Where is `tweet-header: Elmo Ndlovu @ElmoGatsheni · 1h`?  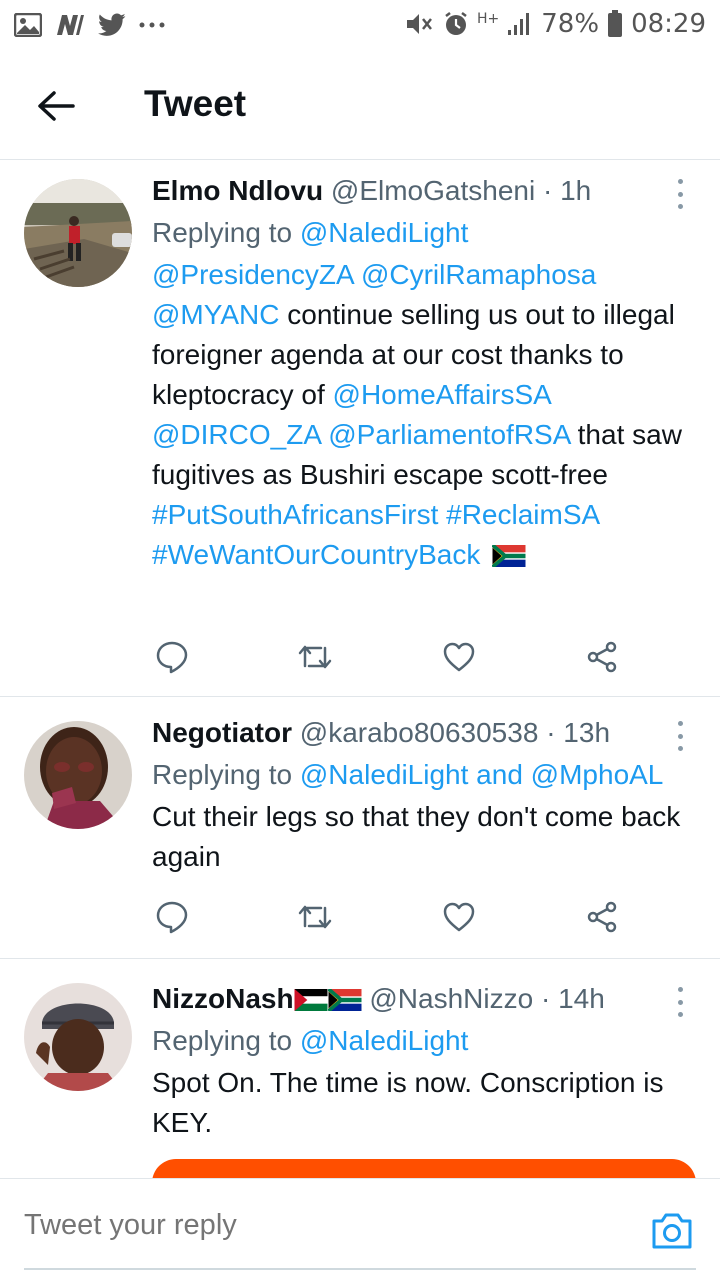 tweet-header: Elmo Ndlovu @ElmoGatsheni · 1h is located at coordinates (422, 191).